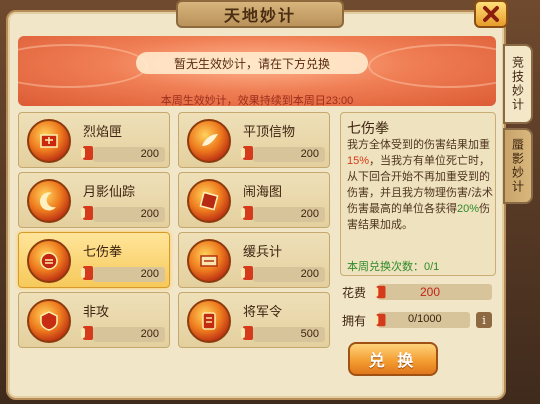 This screenshot has height=404, width=540. I want to click on detail-desc-part: 我方全体受到的伤害结果加重, so click(418, 145).